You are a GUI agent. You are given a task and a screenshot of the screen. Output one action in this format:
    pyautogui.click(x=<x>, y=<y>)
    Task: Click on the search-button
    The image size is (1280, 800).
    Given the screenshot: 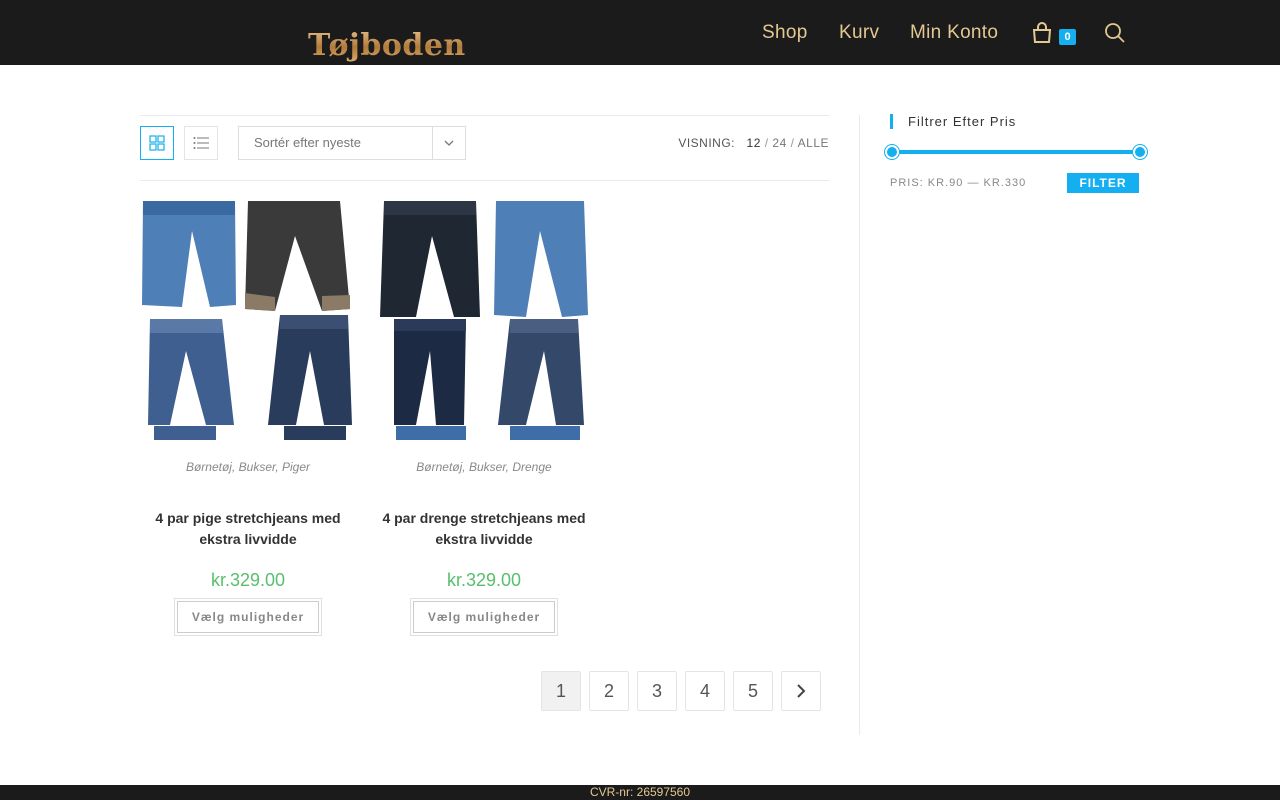 What is the action you would take?
    pyautogui.click(x=1115, y=35)
    